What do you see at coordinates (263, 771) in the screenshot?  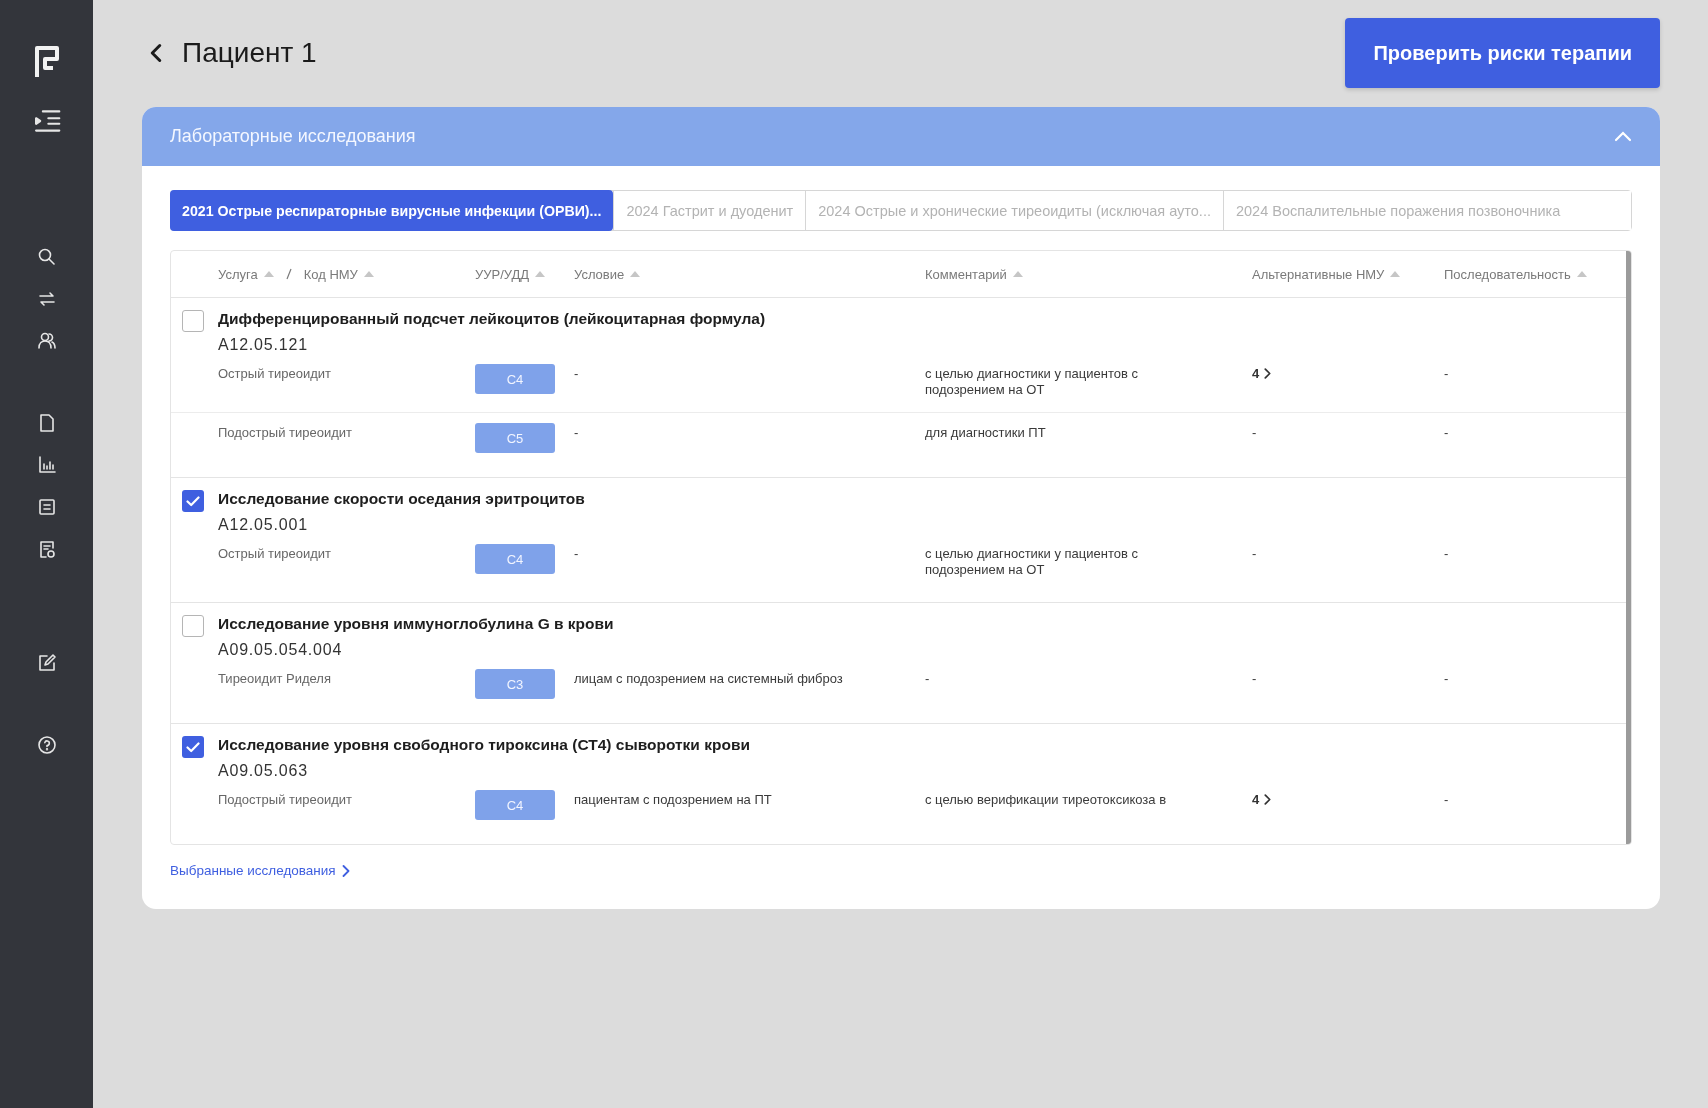 I see `service-code: A09.05.063` at bounding box center [263, 771].